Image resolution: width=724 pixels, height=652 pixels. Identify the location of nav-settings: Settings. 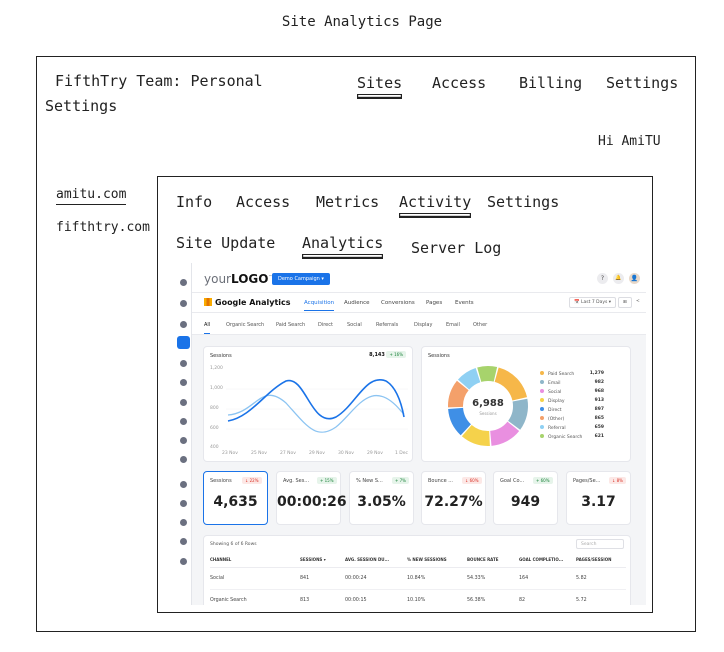
(642, 83).